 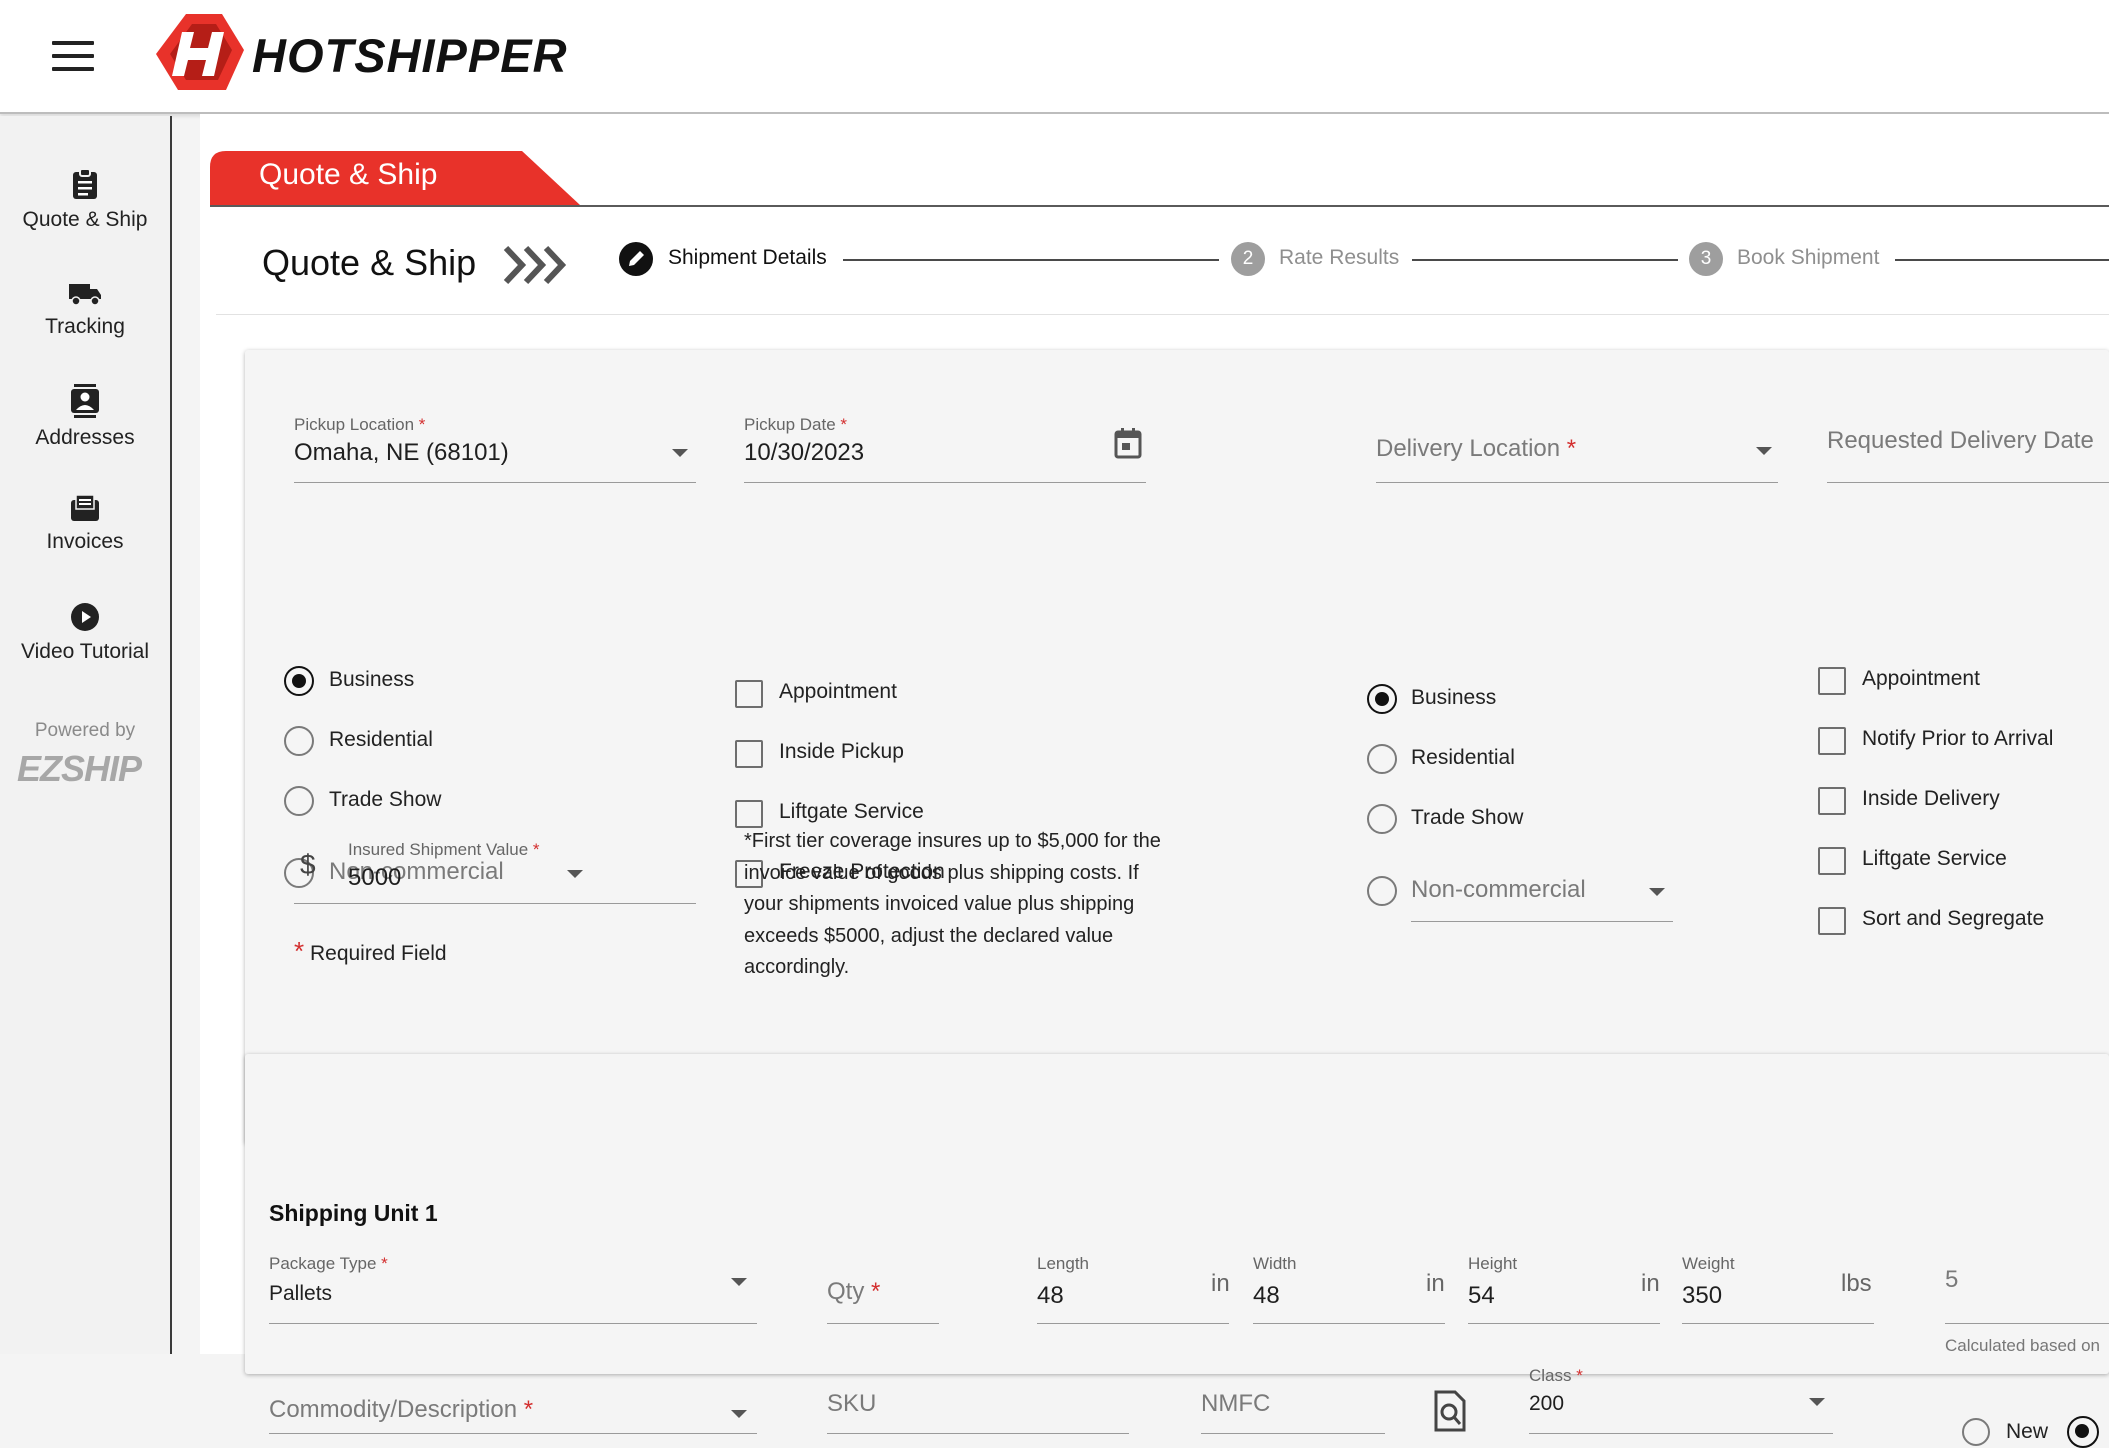 What do you see at coordinates (2027, 1289) in the screenshot?
I see `calculated-class-field: 5` at bounding box center [2027, 1289].